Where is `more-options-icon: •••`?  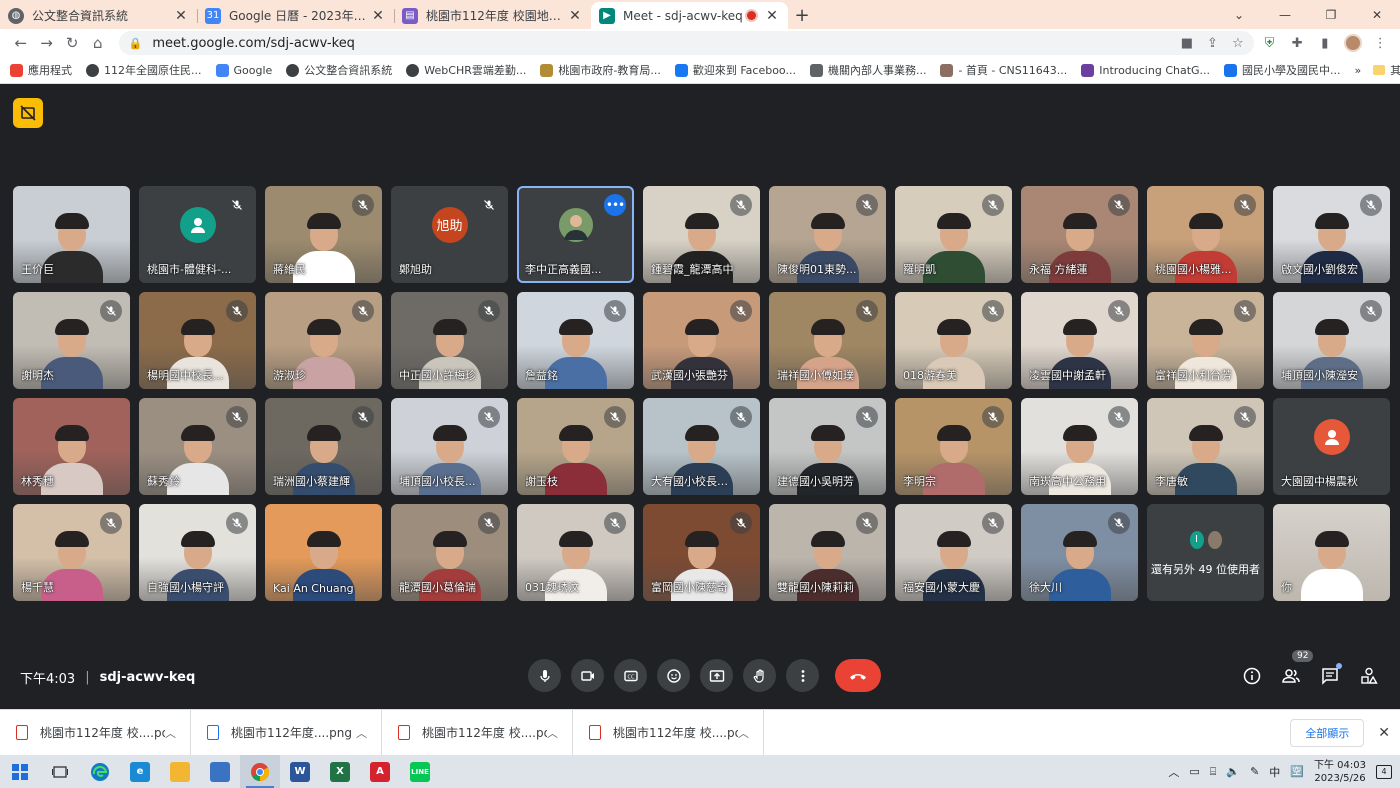
more-options-icon: ••• is located at coordinates (615, 205).